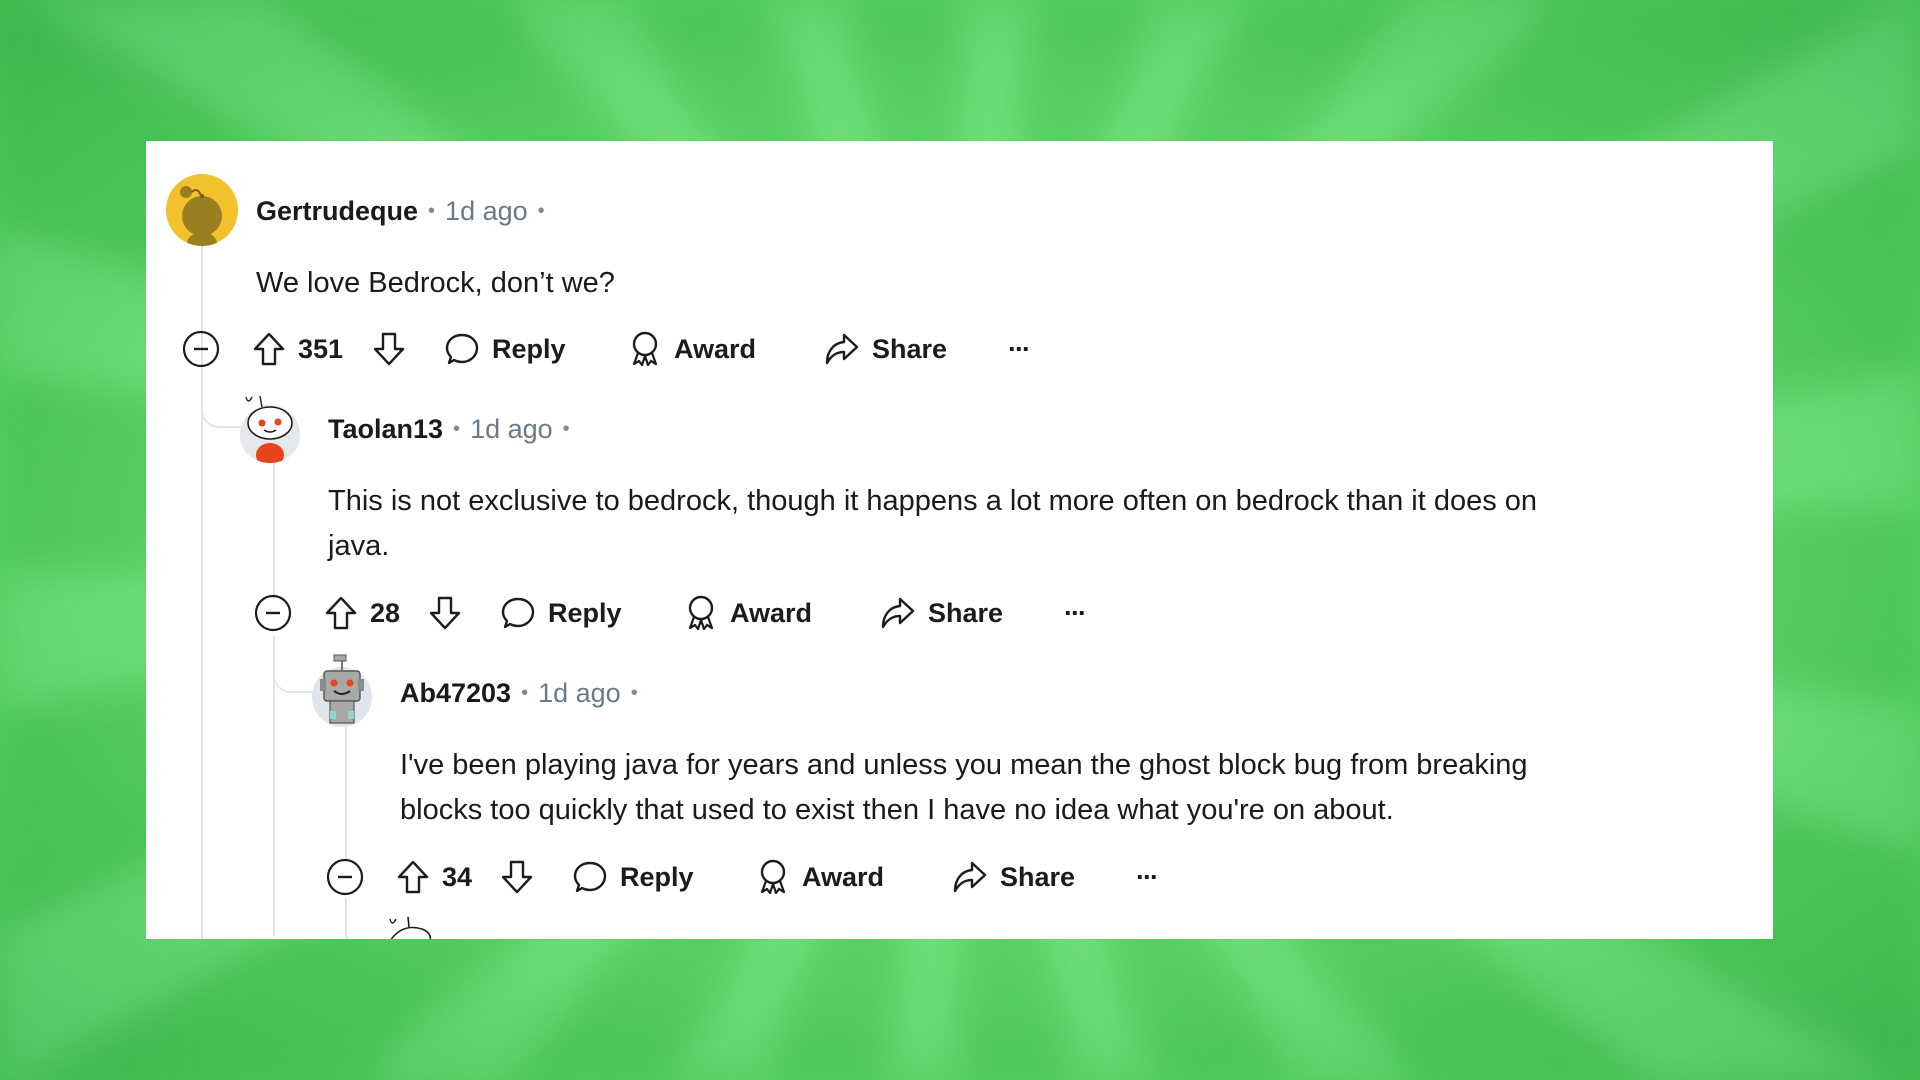  I want to click on comment-action-bar: 28 Reply Award Share ···, so click(704, 613).